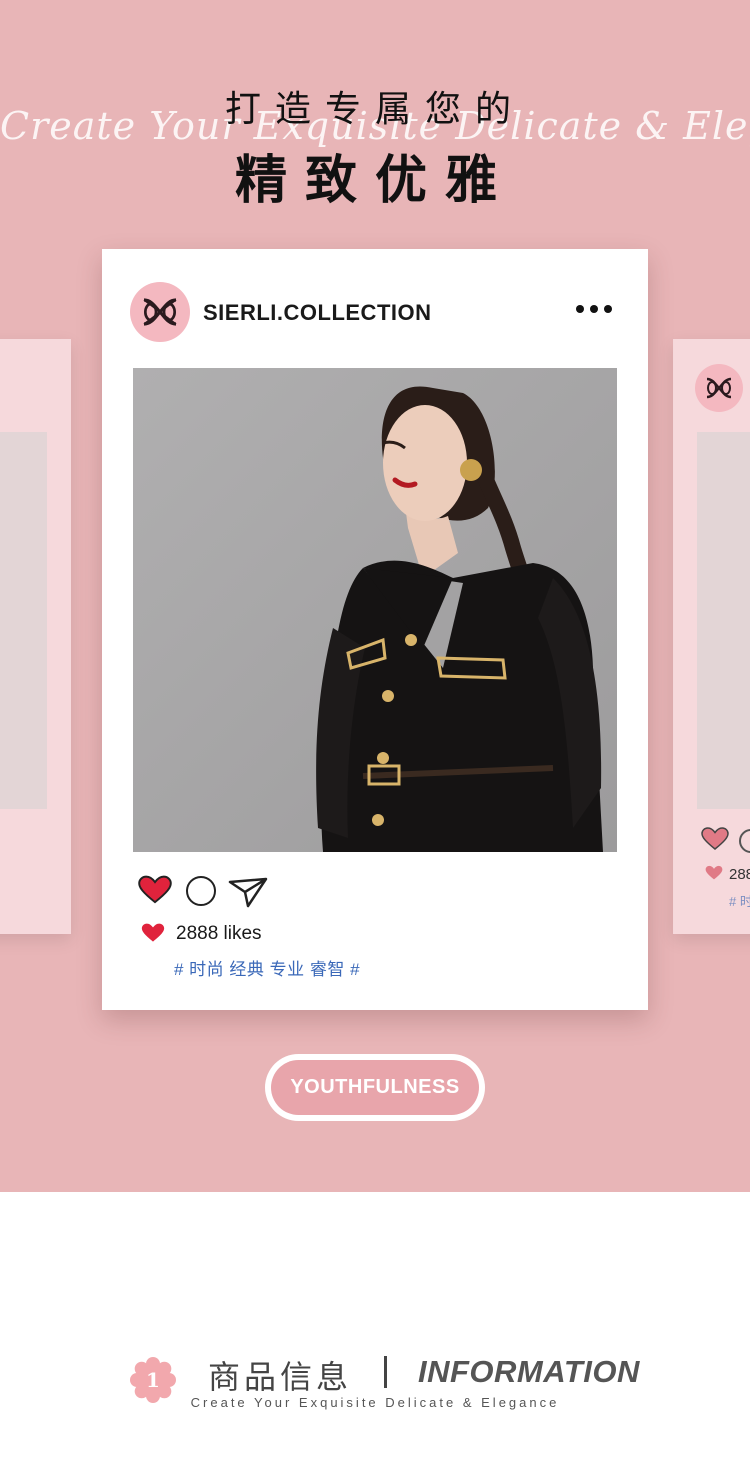  I want to click on youthfulness-label: YOUTHFULNESS, so click(375, 1087).